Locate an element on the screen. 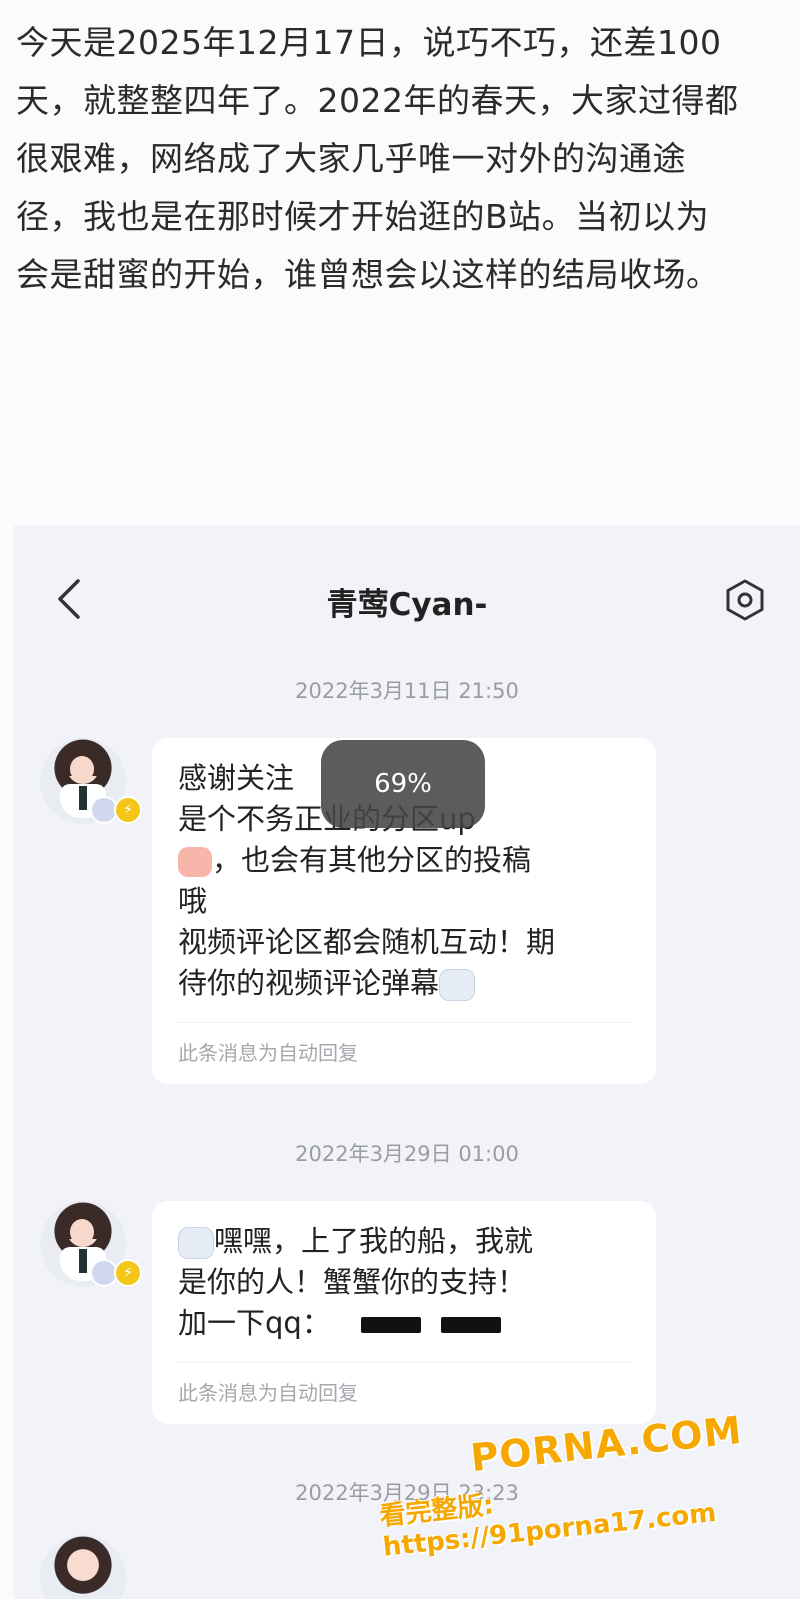  message-line: 加一下qq： is located at coordinates (404, 1323).